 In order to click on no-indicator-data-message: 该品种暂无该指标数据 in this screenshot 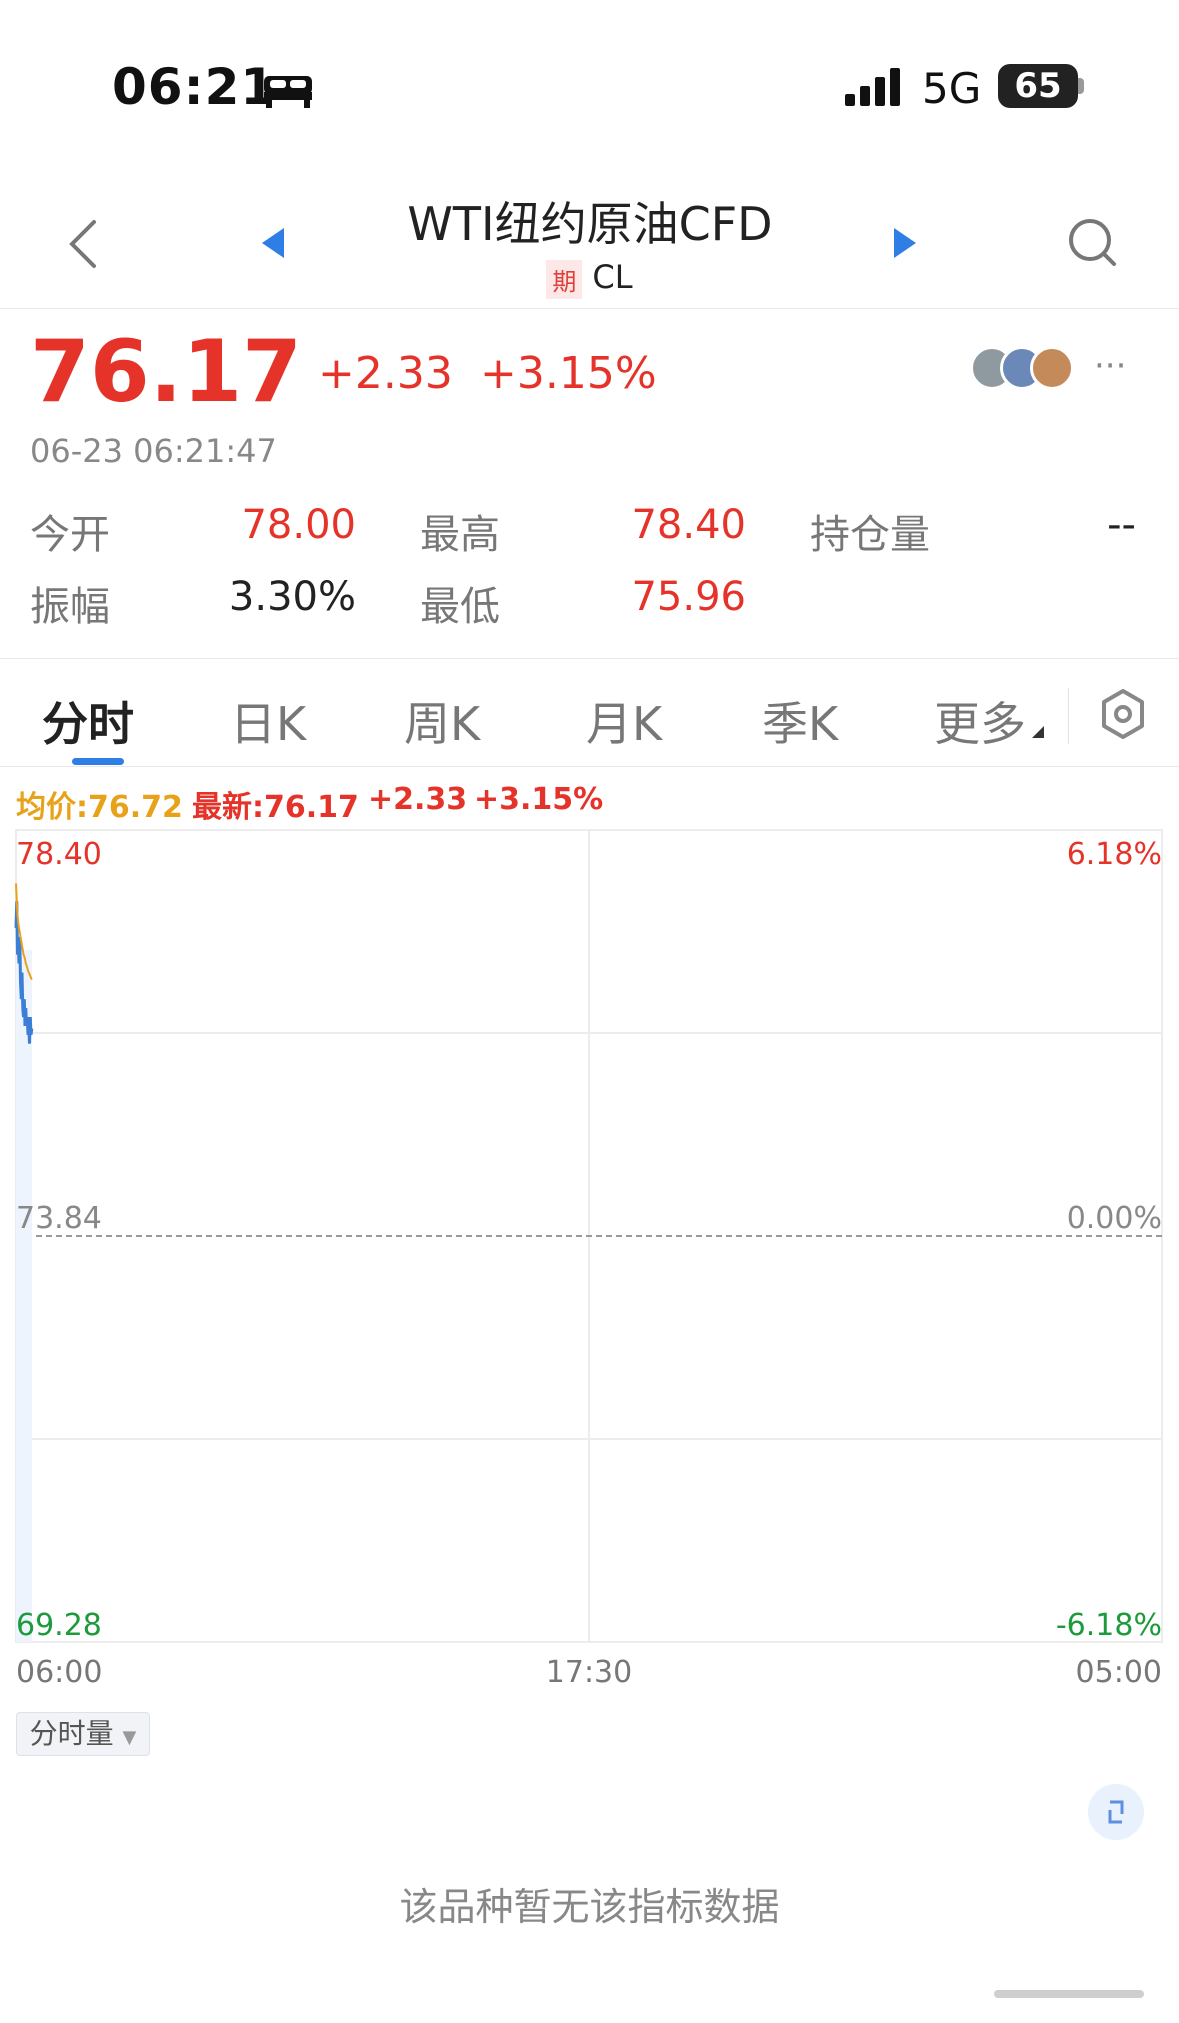, I will do `click(589, 1907)`.